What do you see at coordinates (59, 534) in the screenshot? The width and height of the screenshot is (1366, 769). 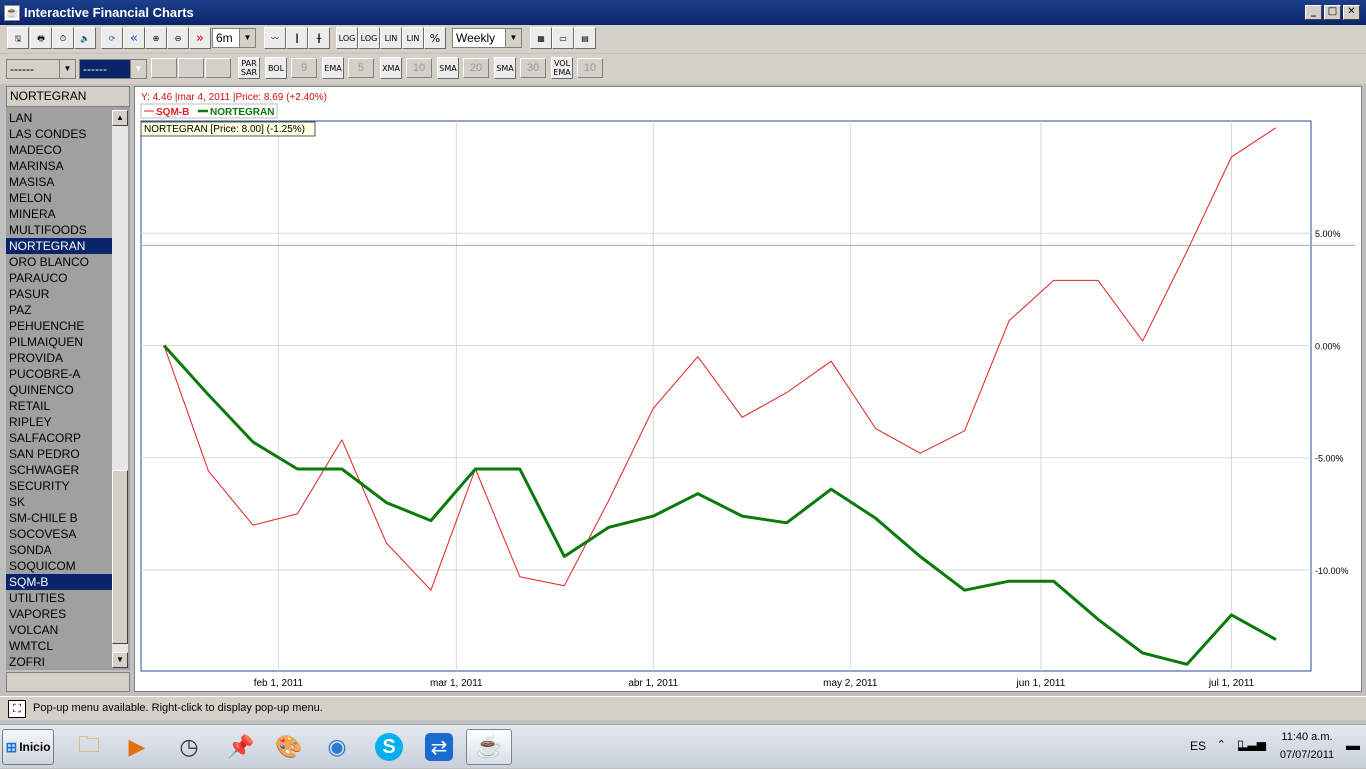 I see `symbol-list-item: SOCOVESA` at bounding box center [59, 534].